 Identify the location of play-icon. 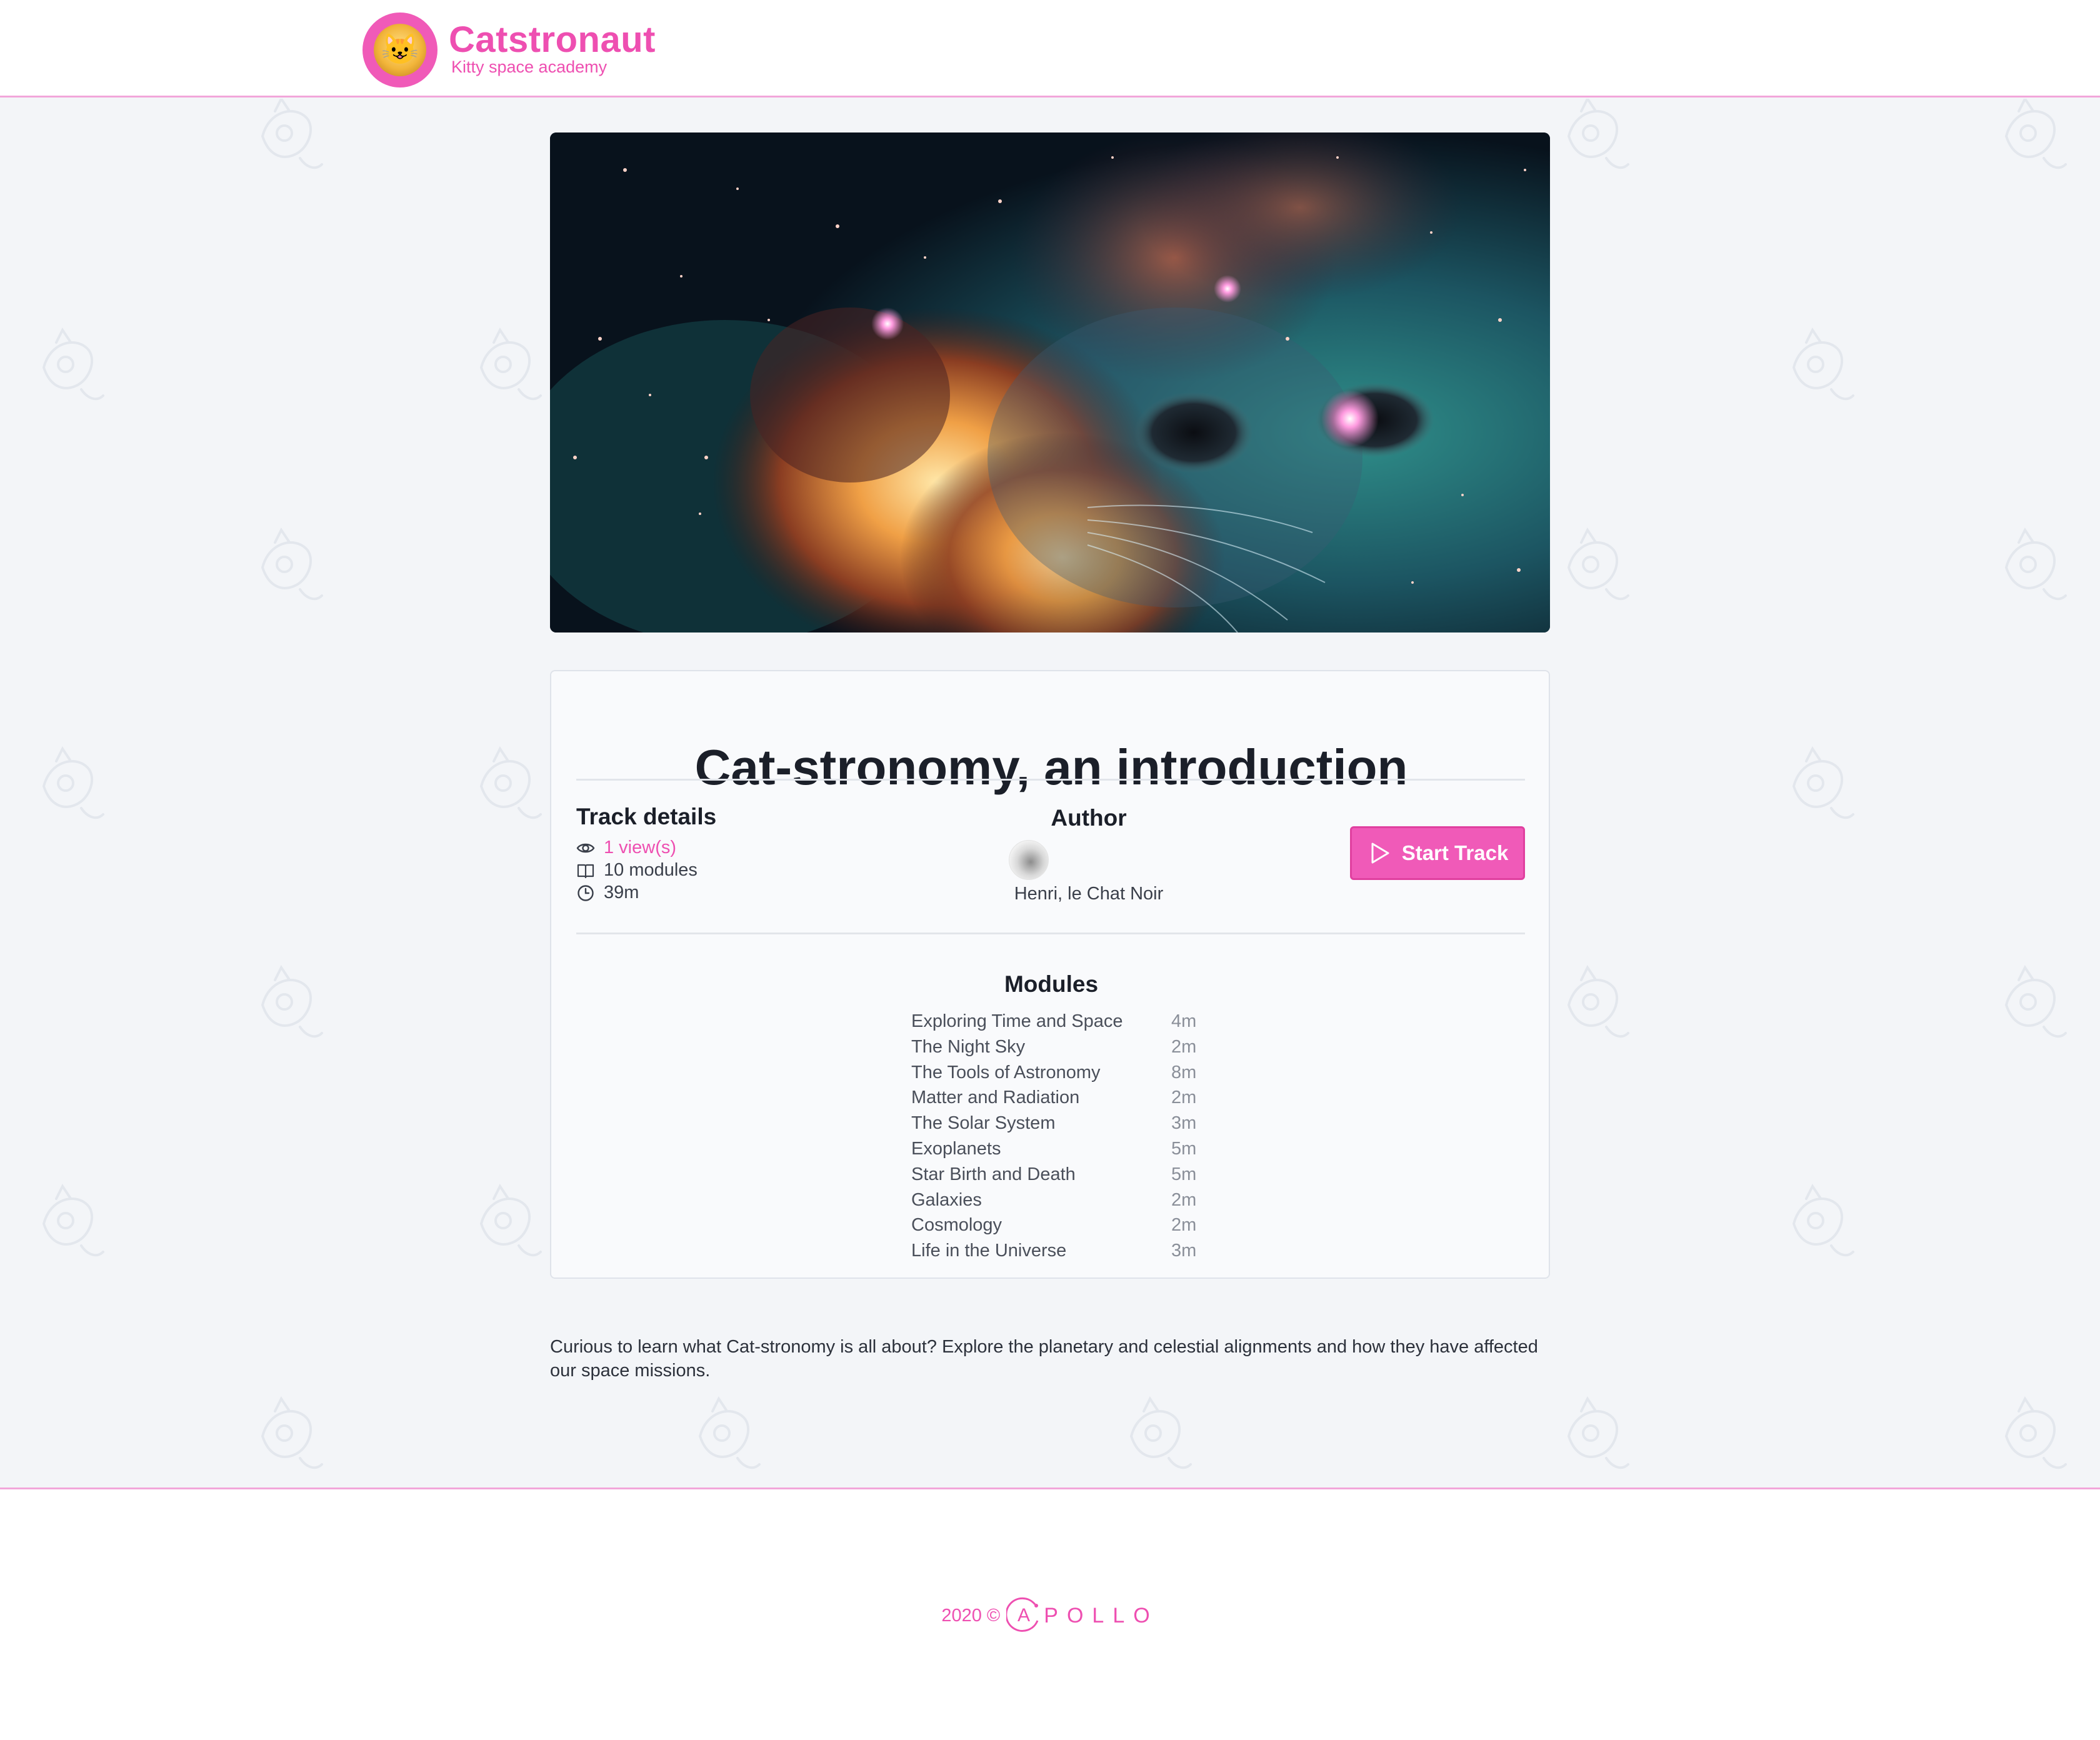
(1380, 854).